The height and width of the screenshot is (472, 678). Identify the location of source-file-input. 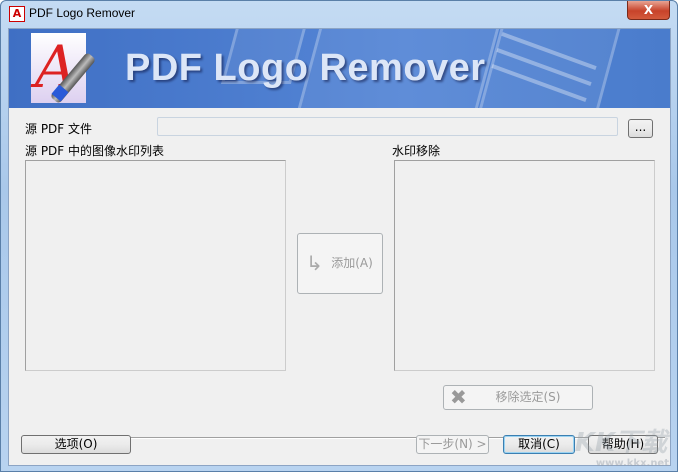
(387, 126).